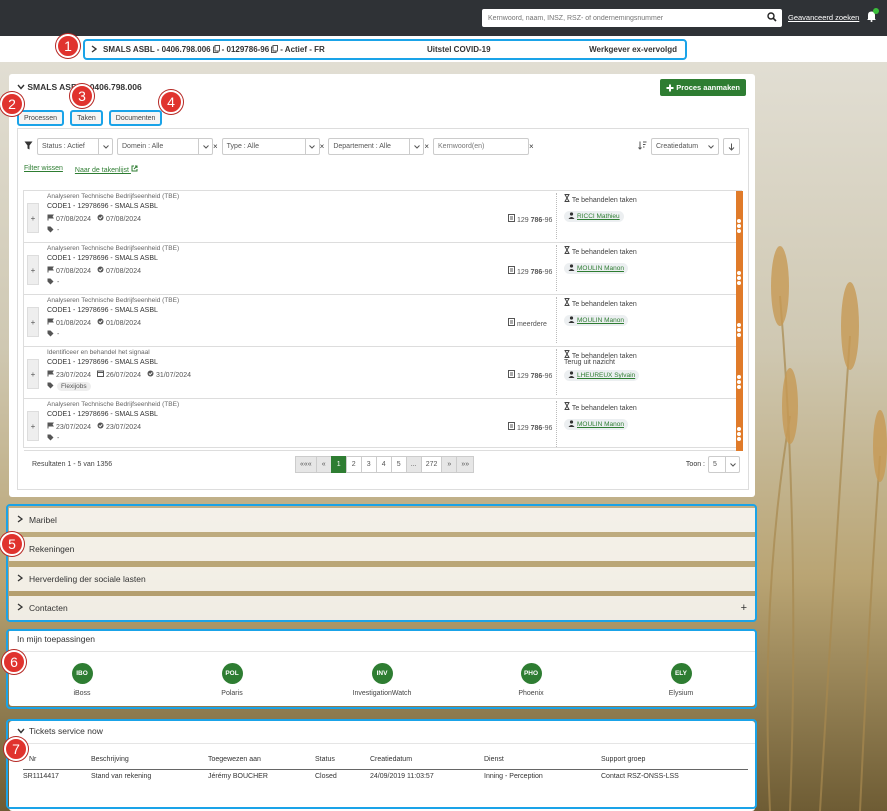  I want to click on hourglass-icon, so click(567, 251).